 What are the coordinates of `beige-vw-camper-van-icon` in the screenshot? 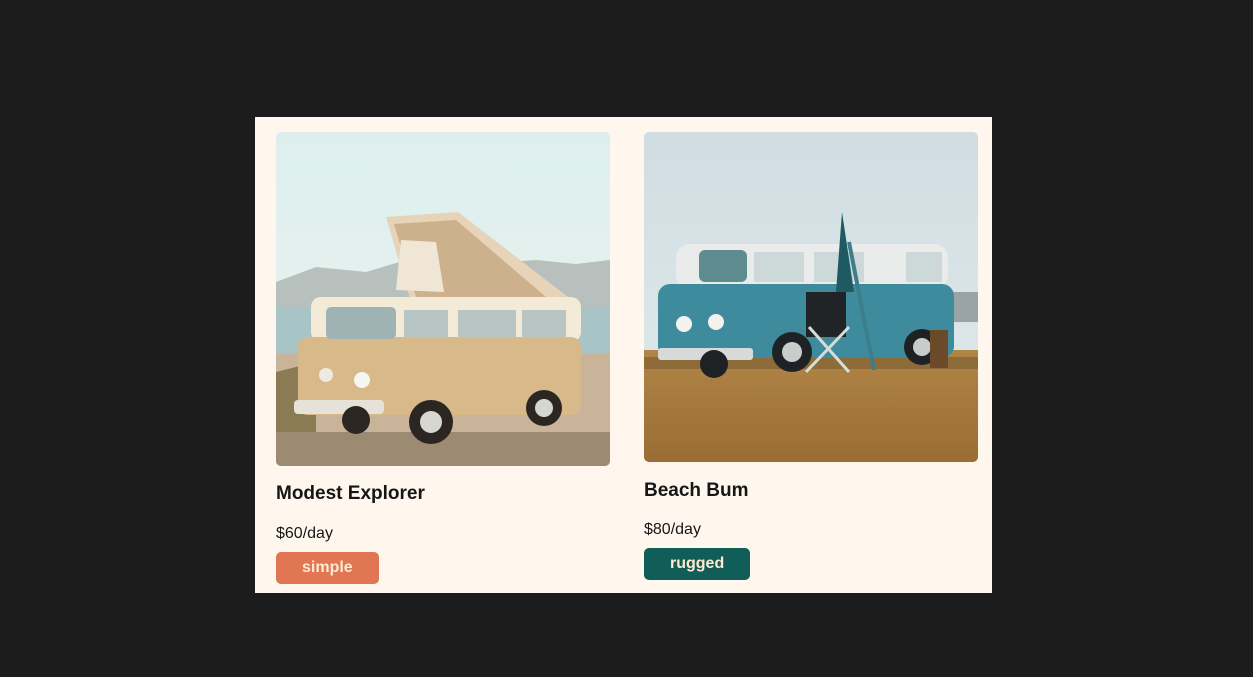 It's located at (443, 299).